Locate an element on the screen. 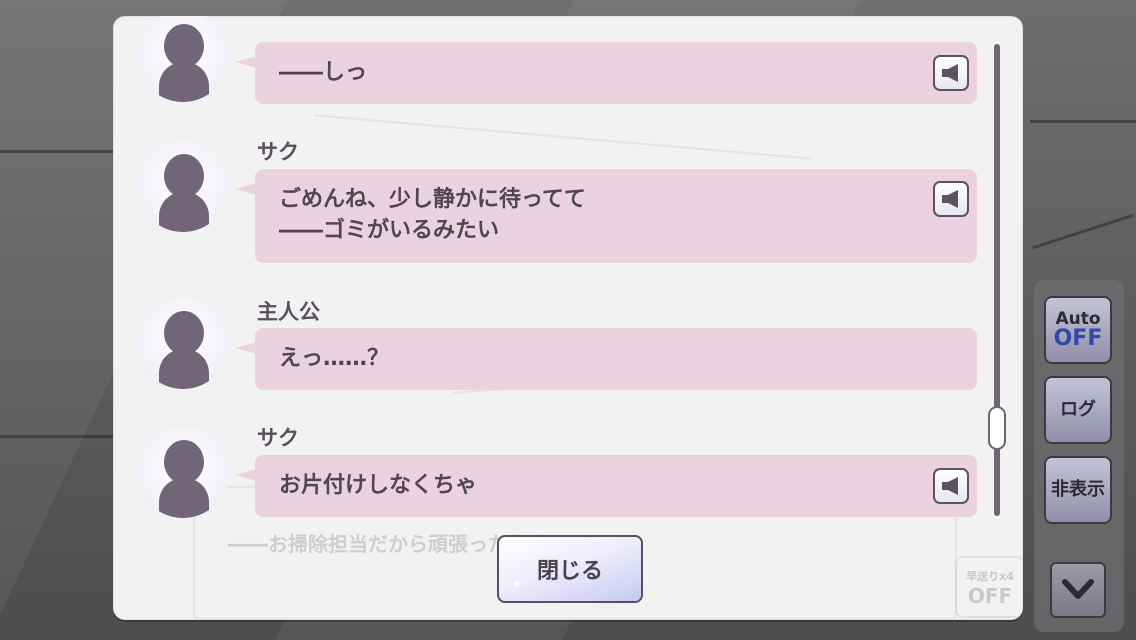  message-line: ――しっ is located at coordinates (323, 72).